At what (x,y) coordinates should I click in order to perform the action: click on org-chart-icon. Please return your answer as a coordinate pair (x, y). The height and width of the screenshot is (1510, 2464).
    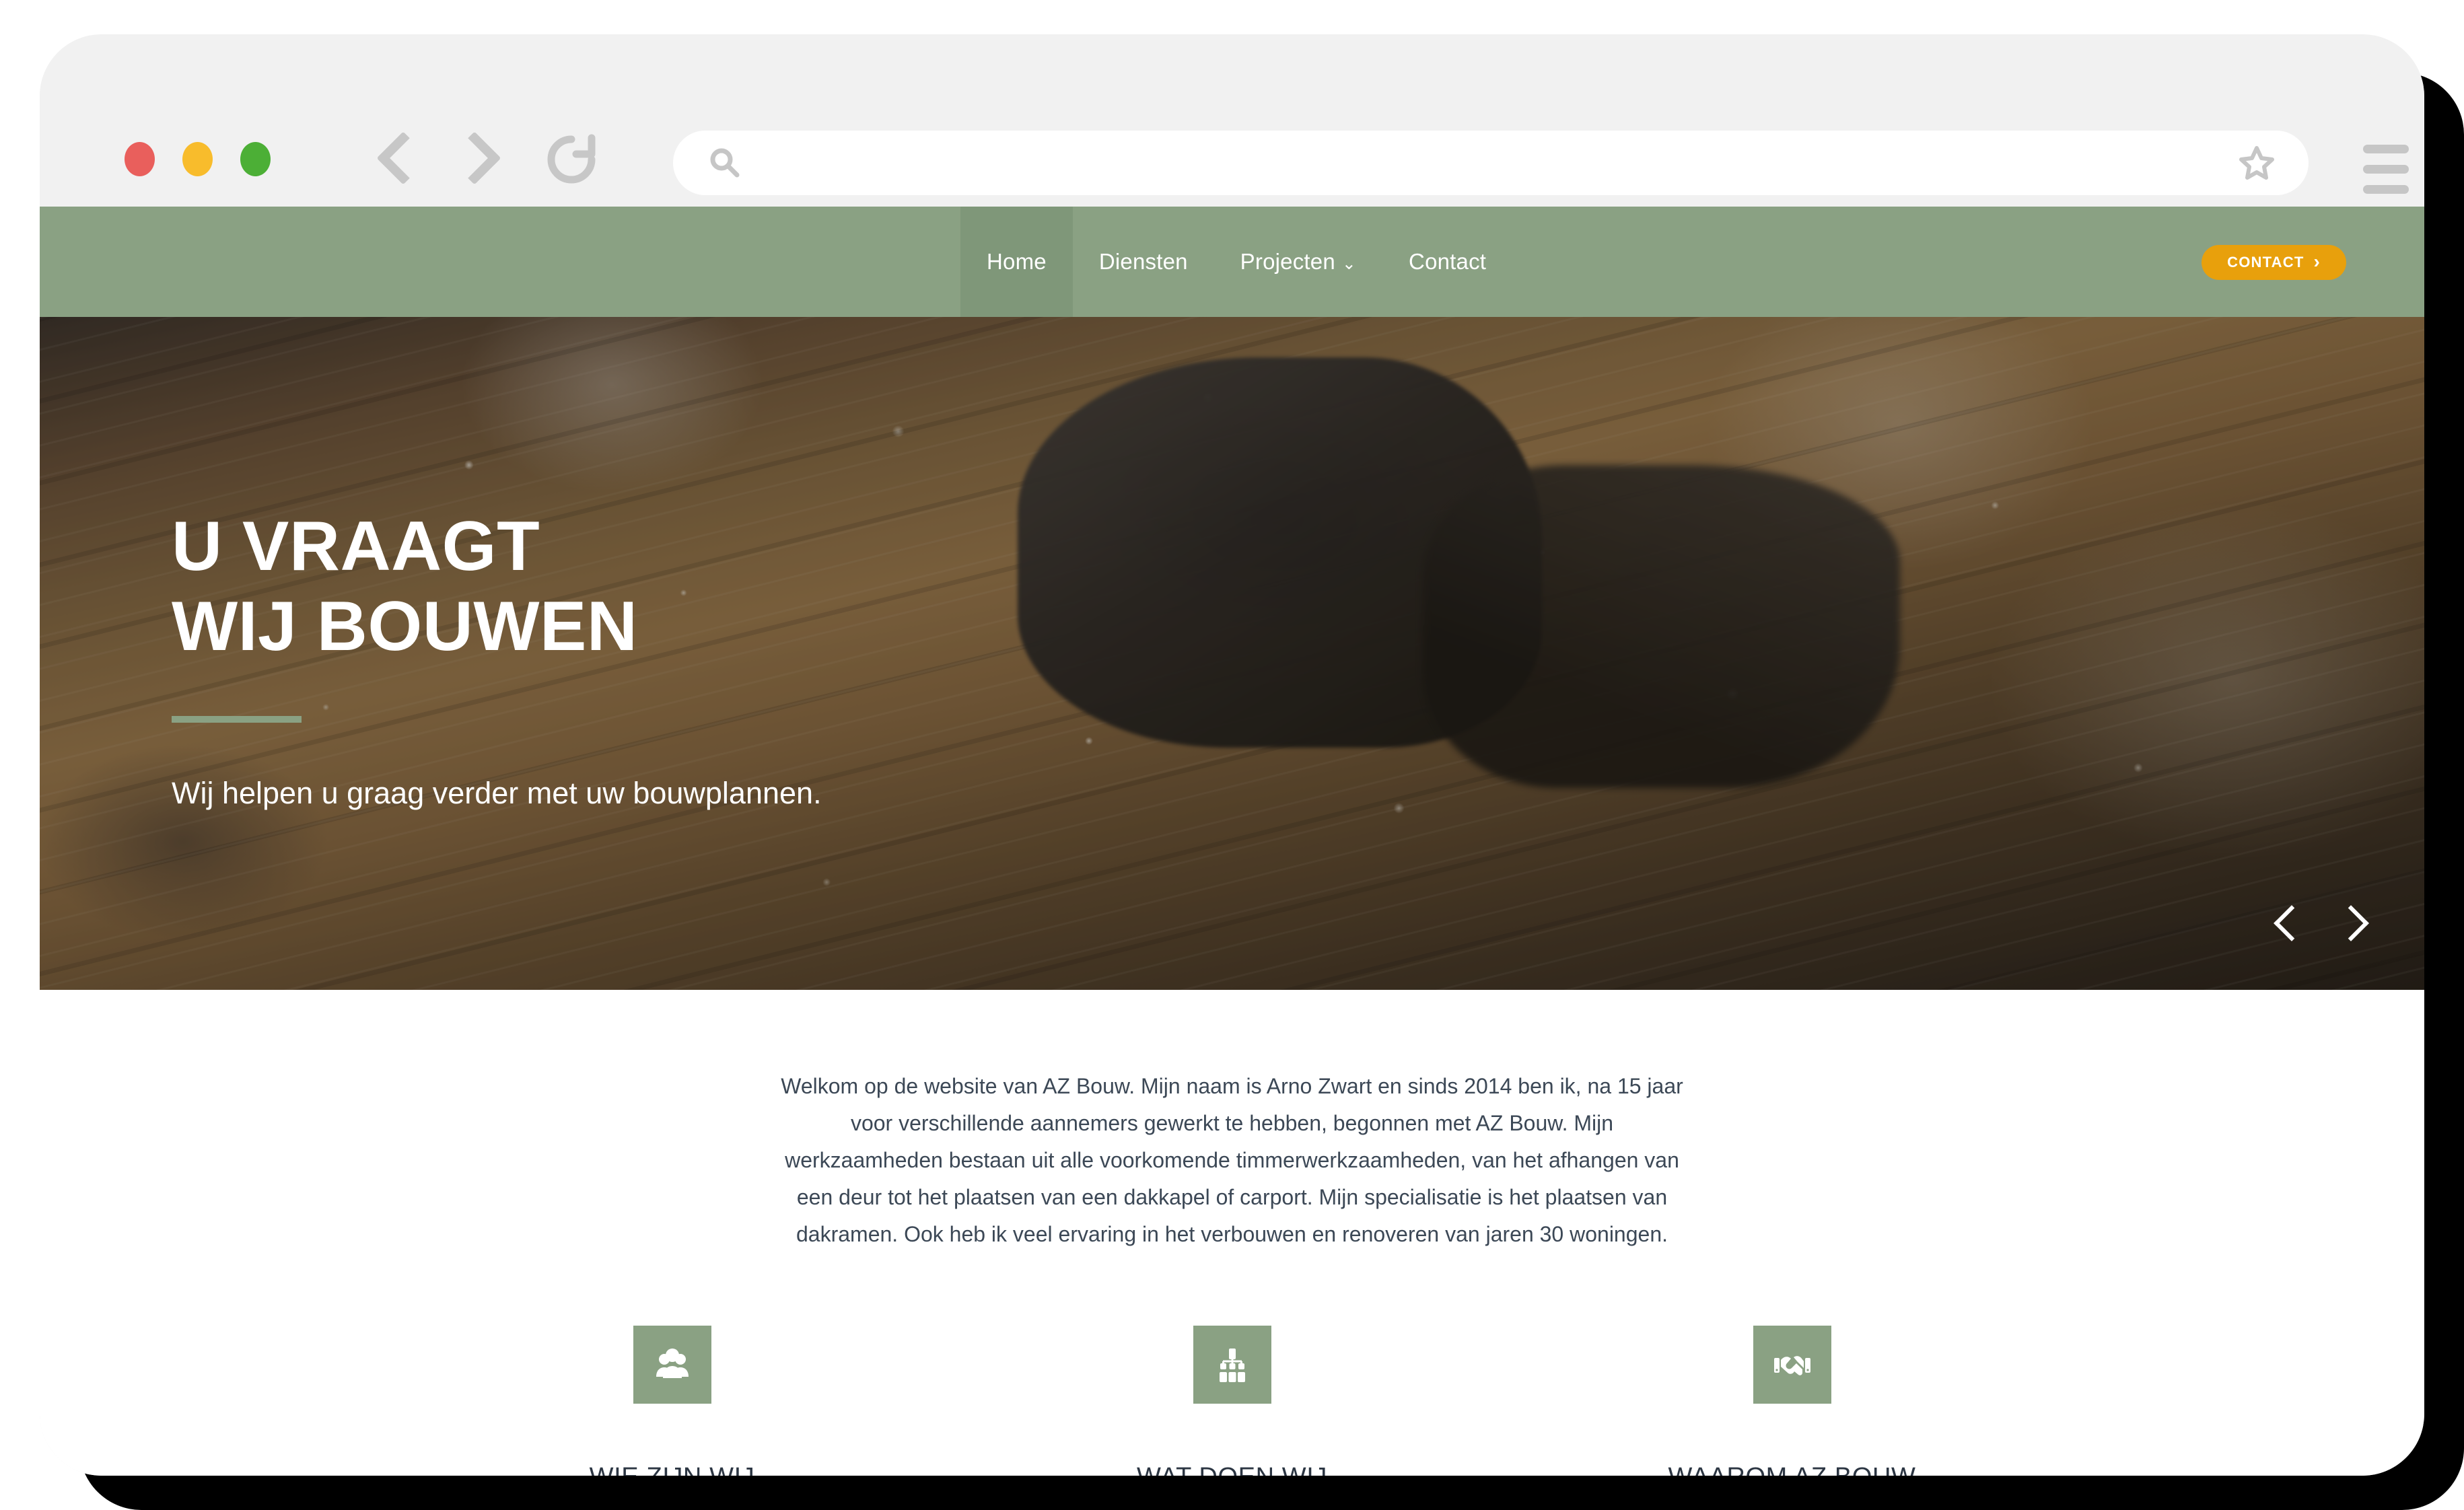
    Looking at the image, I should click on (1232, 1366).